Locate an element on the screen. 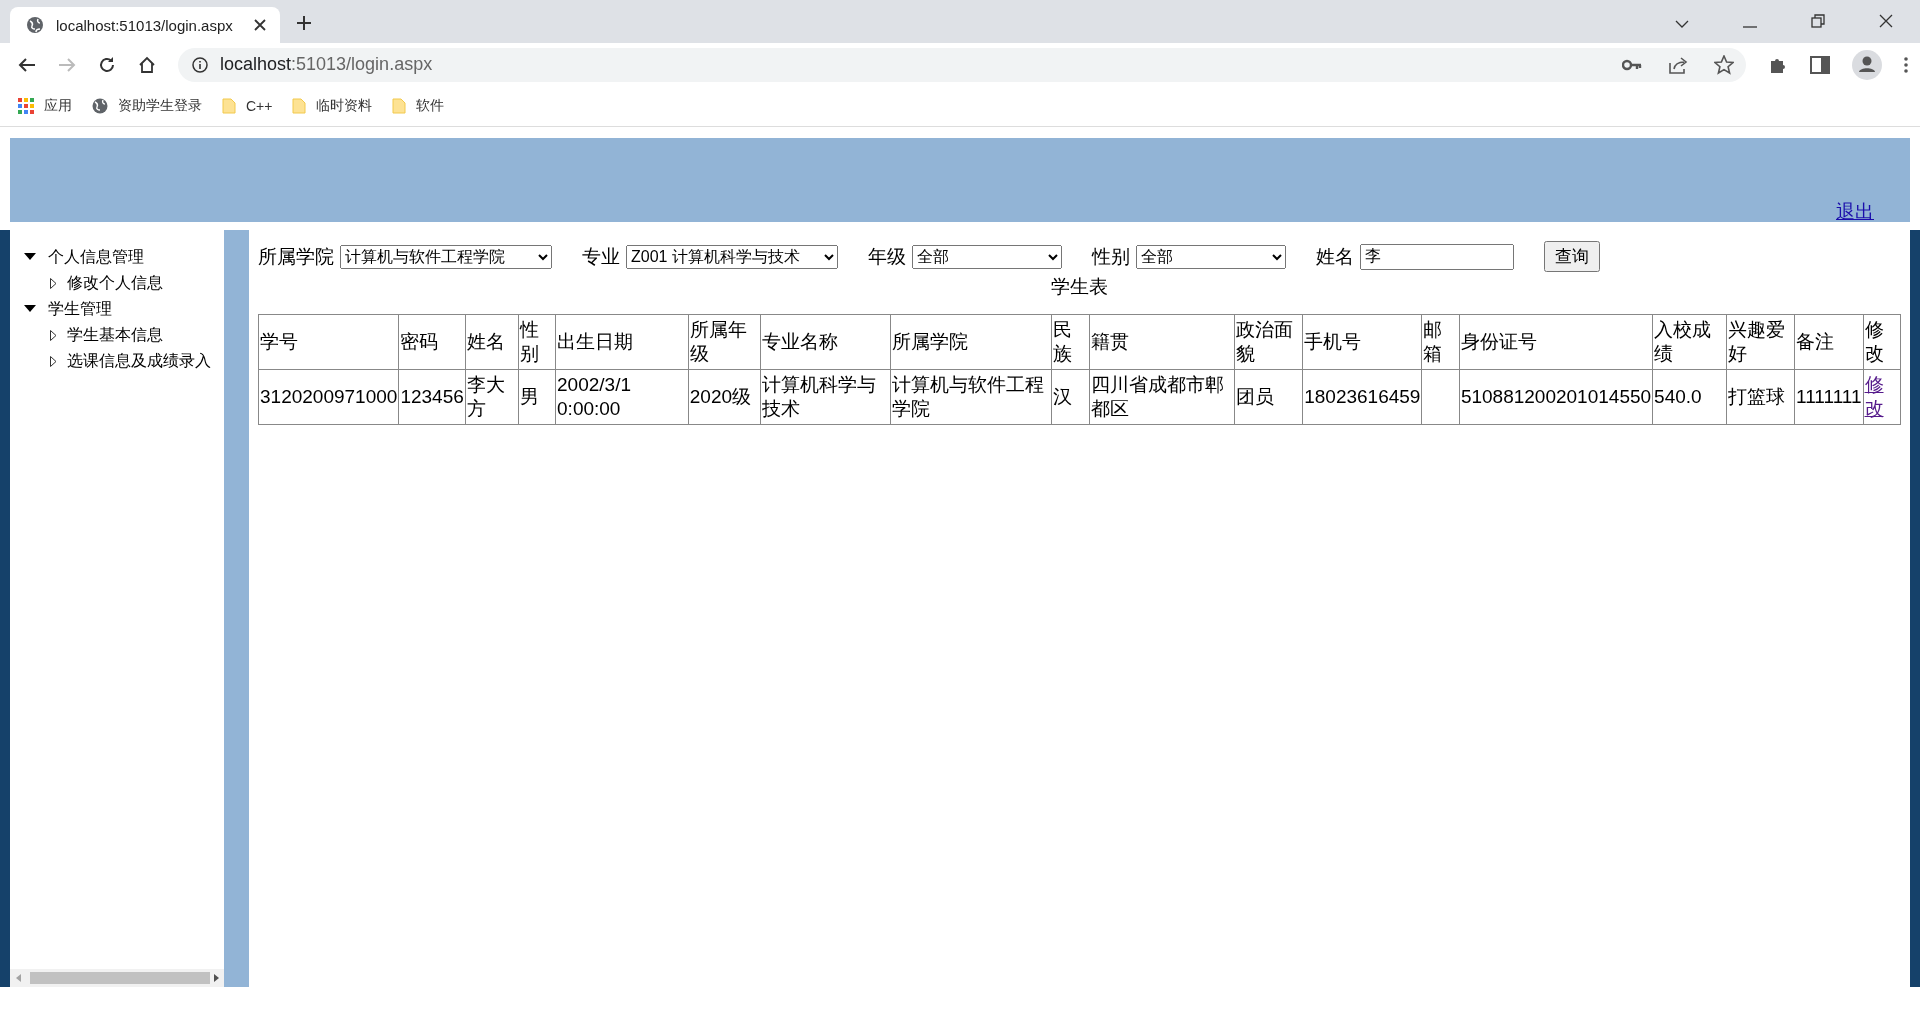 Image resolution: width=1920 pixels, height=1030 pixels. column-header: 籍贯 is located at coordinates (1162, 342).